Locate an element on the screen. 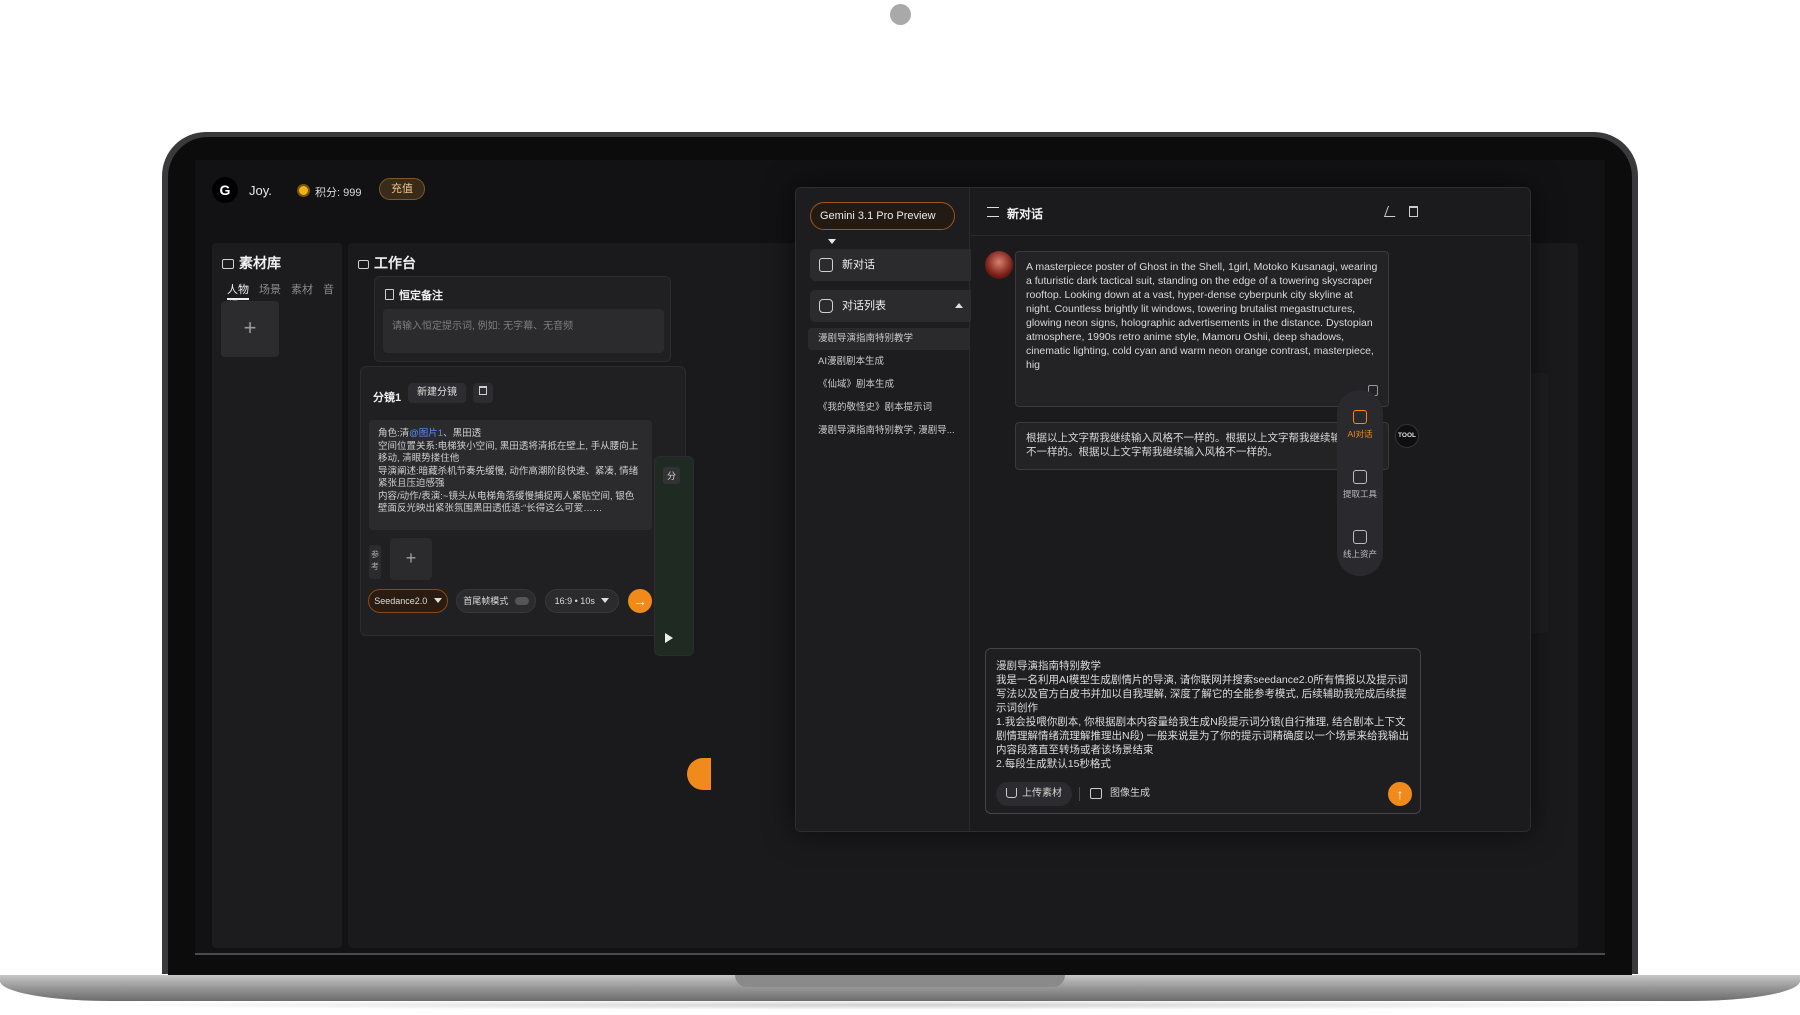  image-icon is located at coordinates (1096, 793).